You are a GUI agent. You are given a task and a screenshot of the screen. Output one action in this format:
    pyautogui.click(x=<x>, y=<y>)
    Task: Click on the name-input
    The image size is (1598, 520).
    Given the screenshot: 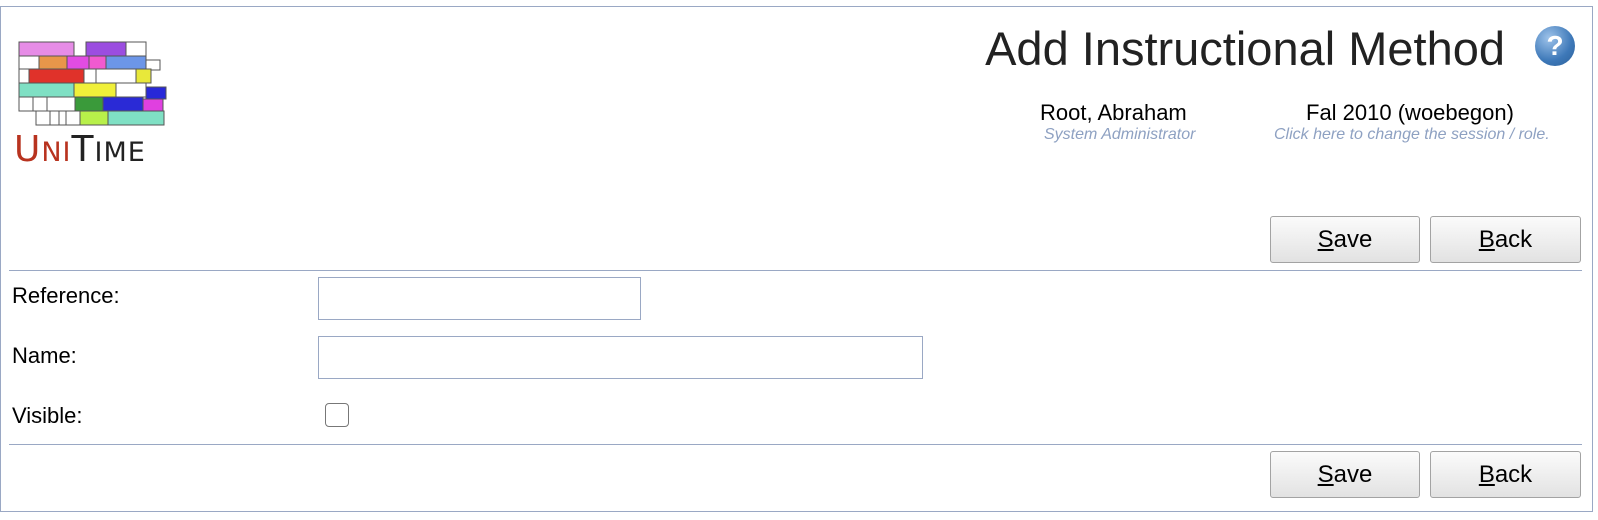 What is the action you would take?
    pyautogui.click(x=620, y=357)
    